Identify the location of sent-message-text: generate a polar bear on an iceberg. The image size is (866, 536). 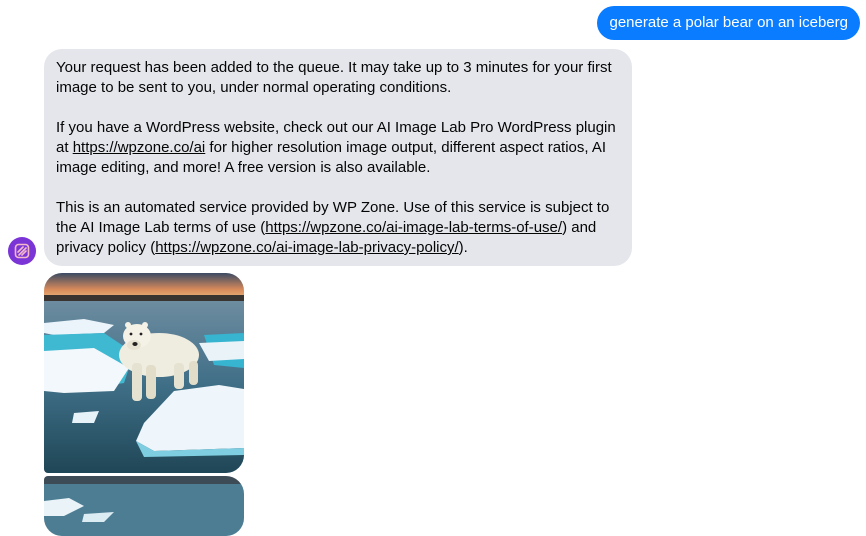
(728, 22).